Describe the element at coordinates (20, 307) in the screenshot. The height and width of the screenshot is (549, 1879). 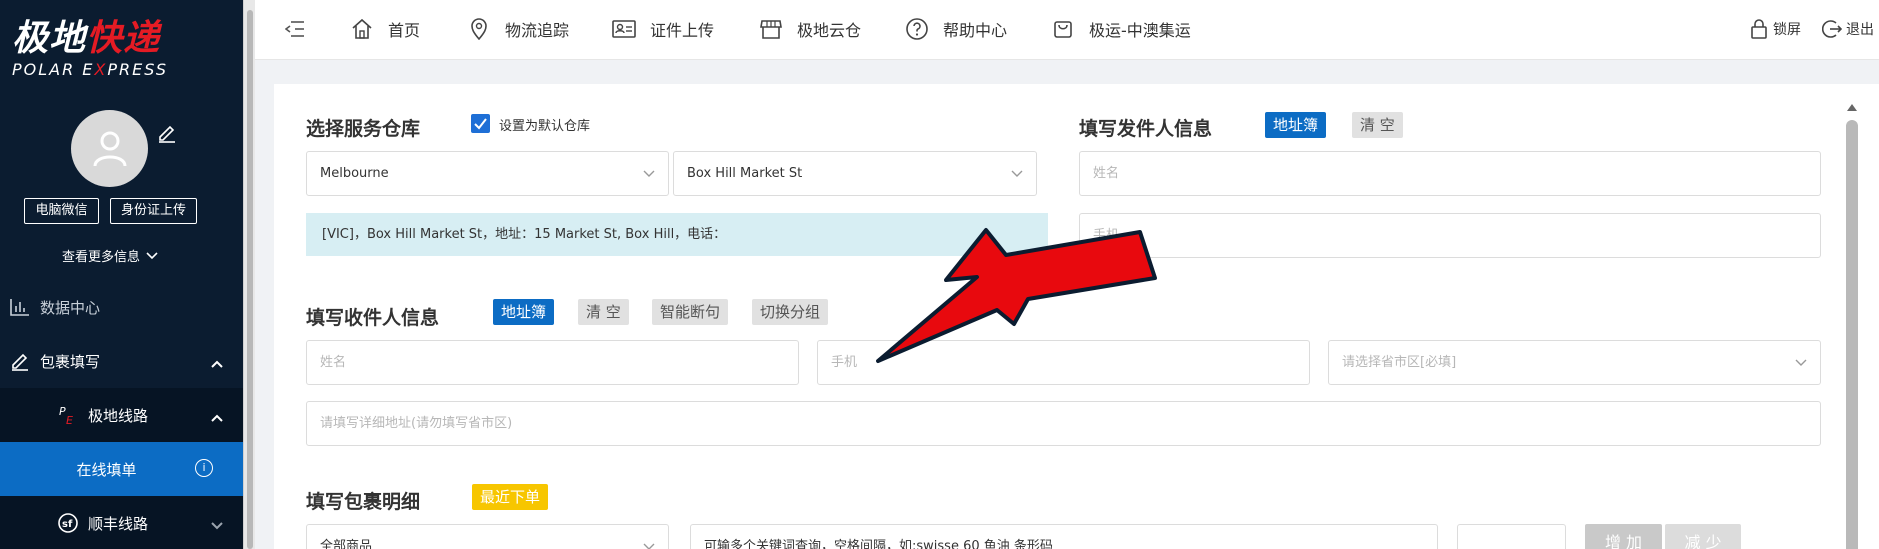
I see `bar-chart-icon` at that location.